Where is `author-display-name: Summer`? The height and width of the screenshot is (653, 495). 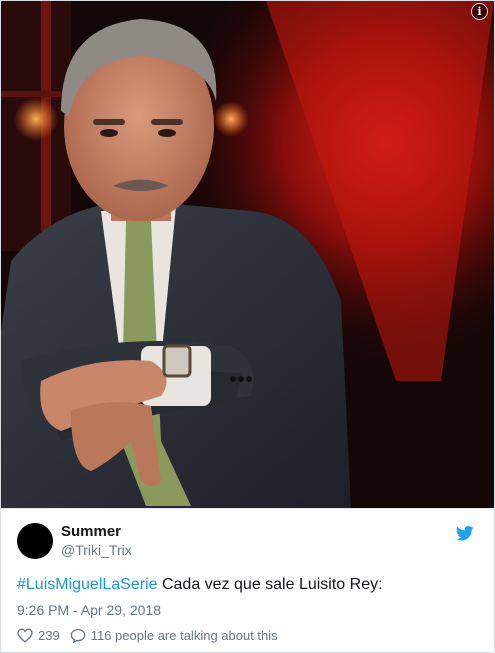 author-display-name: Summer is located at coordinates (91, 531).